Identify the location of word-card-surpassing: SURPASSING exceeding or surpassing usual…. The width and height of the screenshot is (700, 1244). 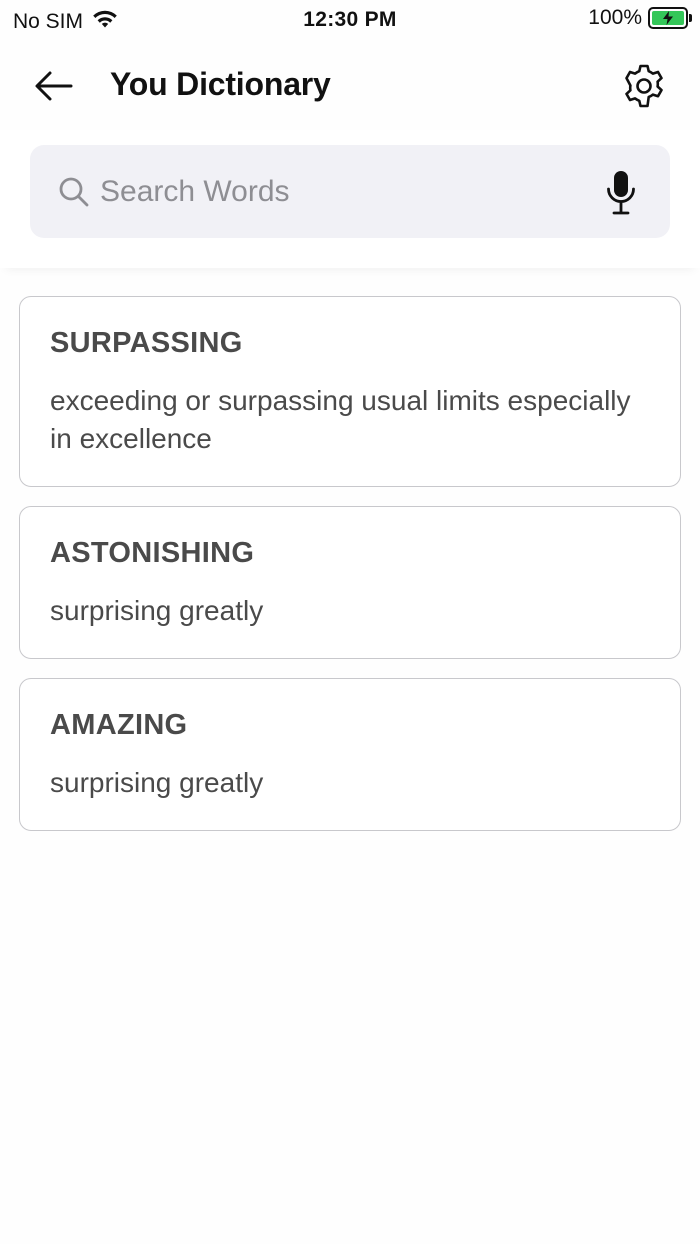
(350, 391).